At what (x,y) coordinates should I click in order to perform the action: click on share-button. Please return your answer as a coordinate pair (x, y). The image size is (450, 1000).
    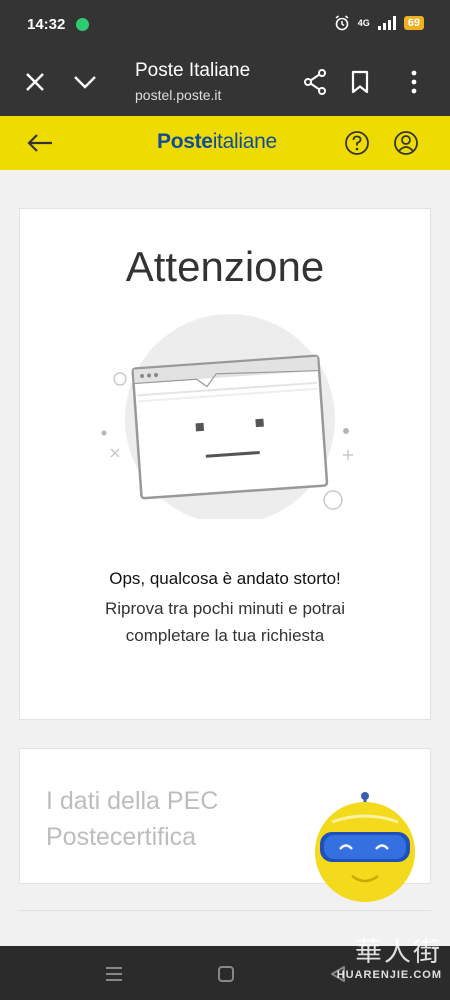
    Looking at the image, I should click on (315, 82).